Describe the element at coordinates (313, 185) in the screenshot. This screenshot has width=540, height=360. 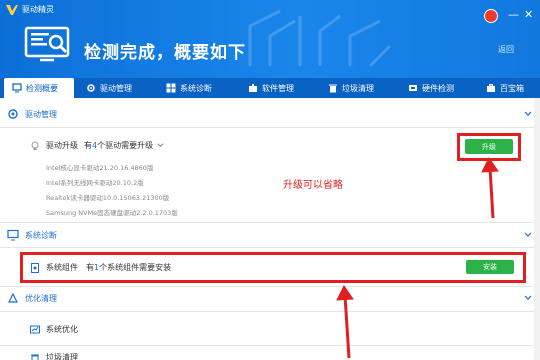
I see `annotation-text: 升级可以省略` at that location.